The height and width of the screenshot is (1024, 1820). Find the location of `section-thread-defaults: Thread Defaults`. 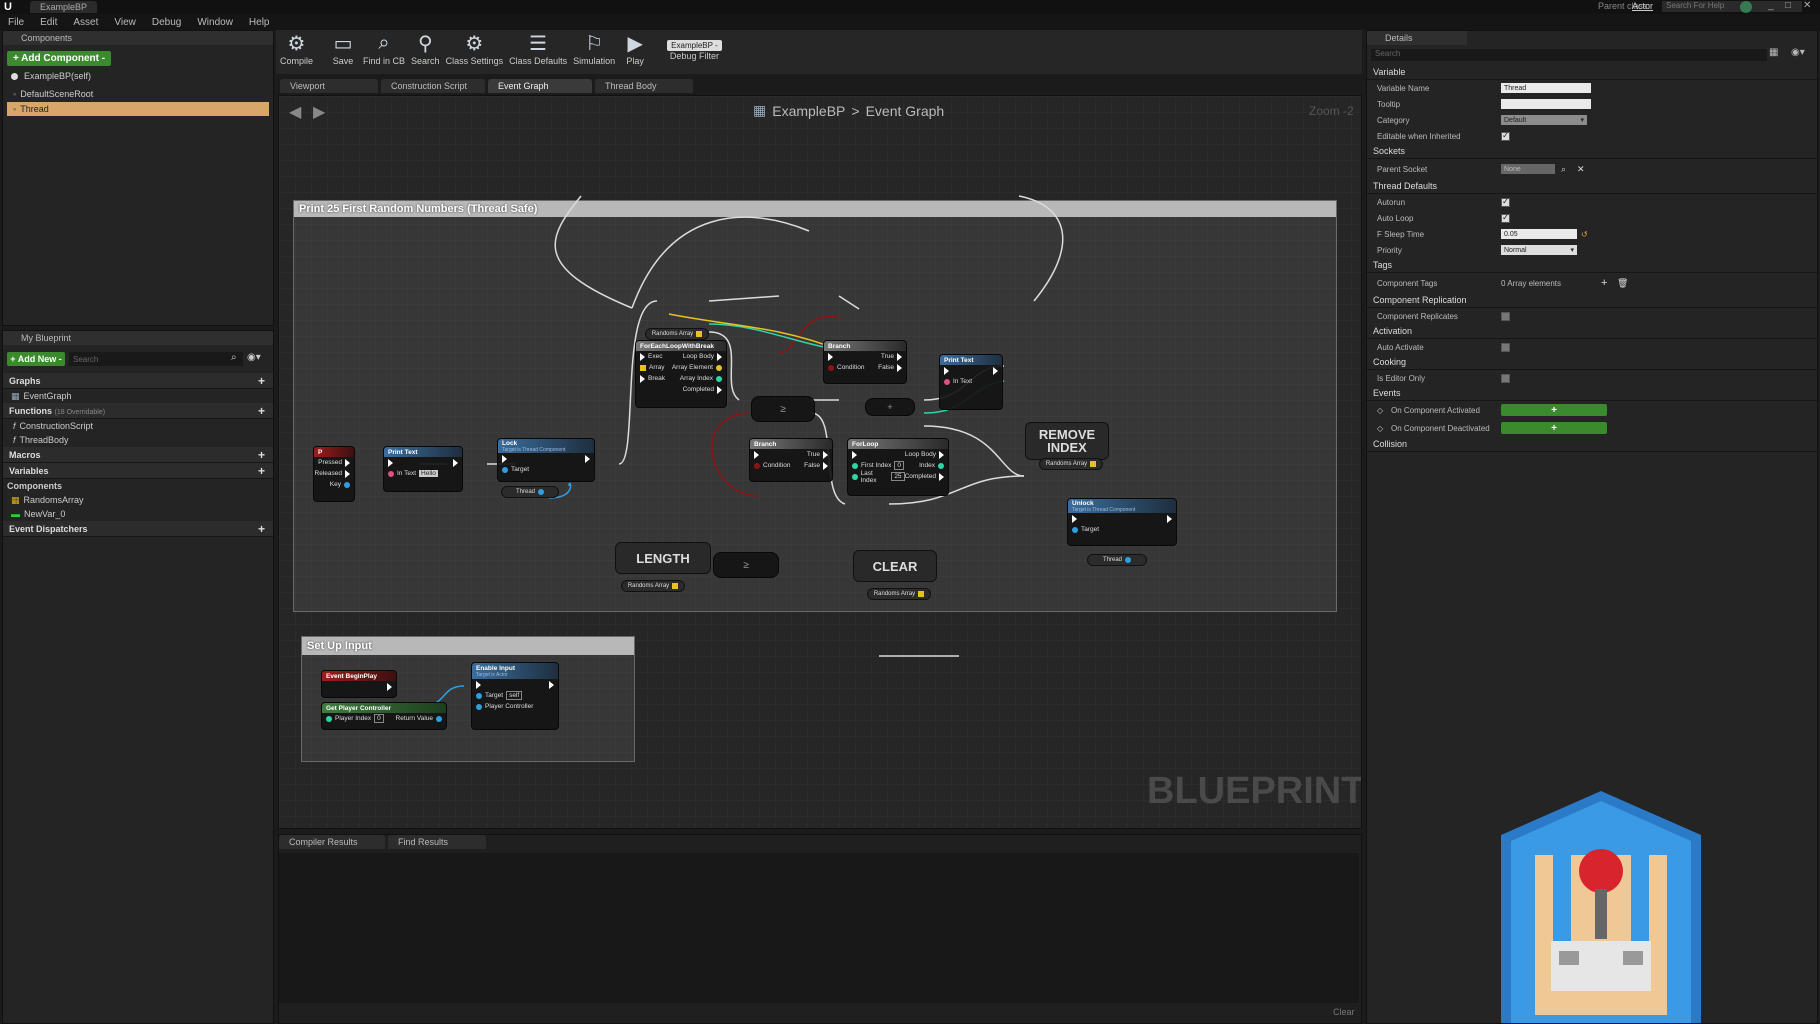

section-thread-defaults: Thread Defaults is located at coordinates (1592, 186).